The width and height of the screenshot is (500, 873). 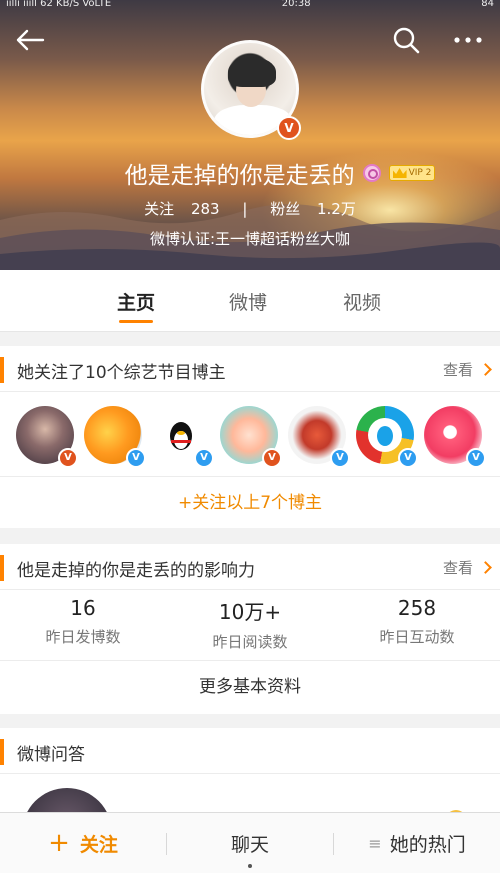 What do you see at coordinates (205, 209) in the screenshot?
I see `follow-count: 283` at bounding box center [205, 209].